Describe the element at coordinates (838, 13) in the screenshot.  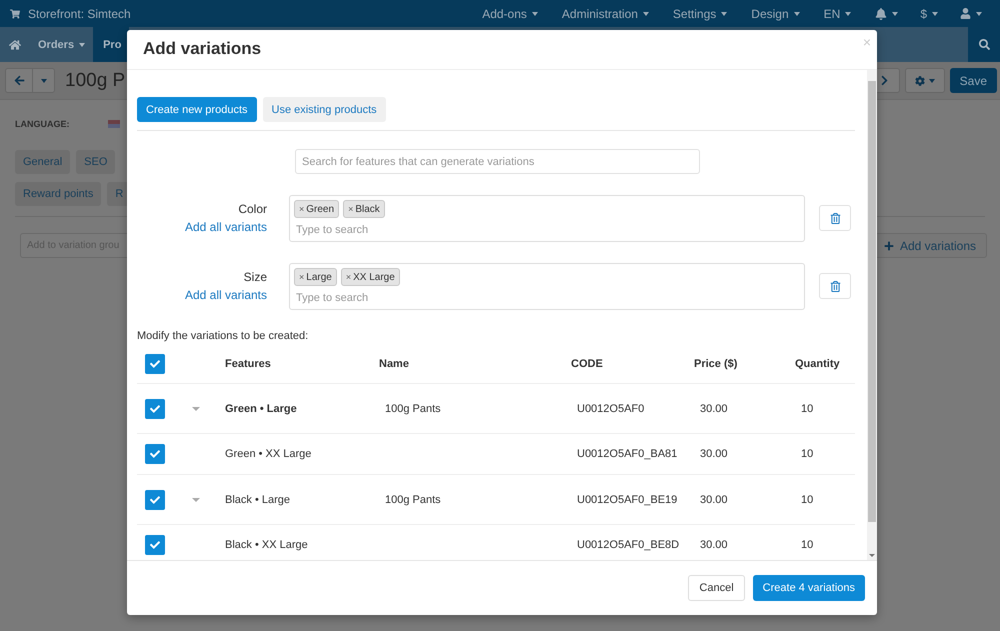
I see `top-menu-item: EN` at that location.